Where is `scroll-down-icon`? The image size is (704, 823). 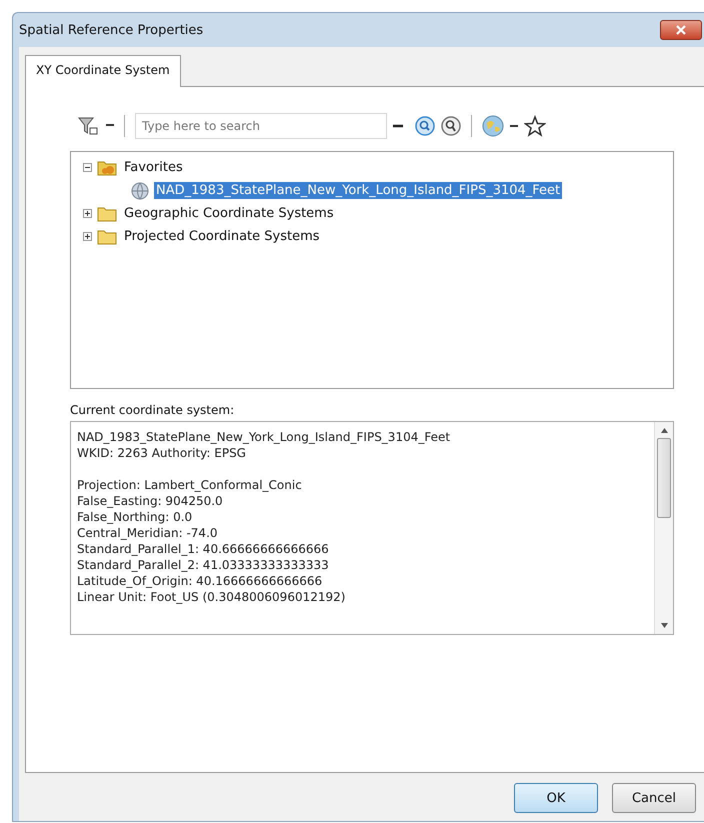
scroll-down-icon is located at coordinates (664, 625).